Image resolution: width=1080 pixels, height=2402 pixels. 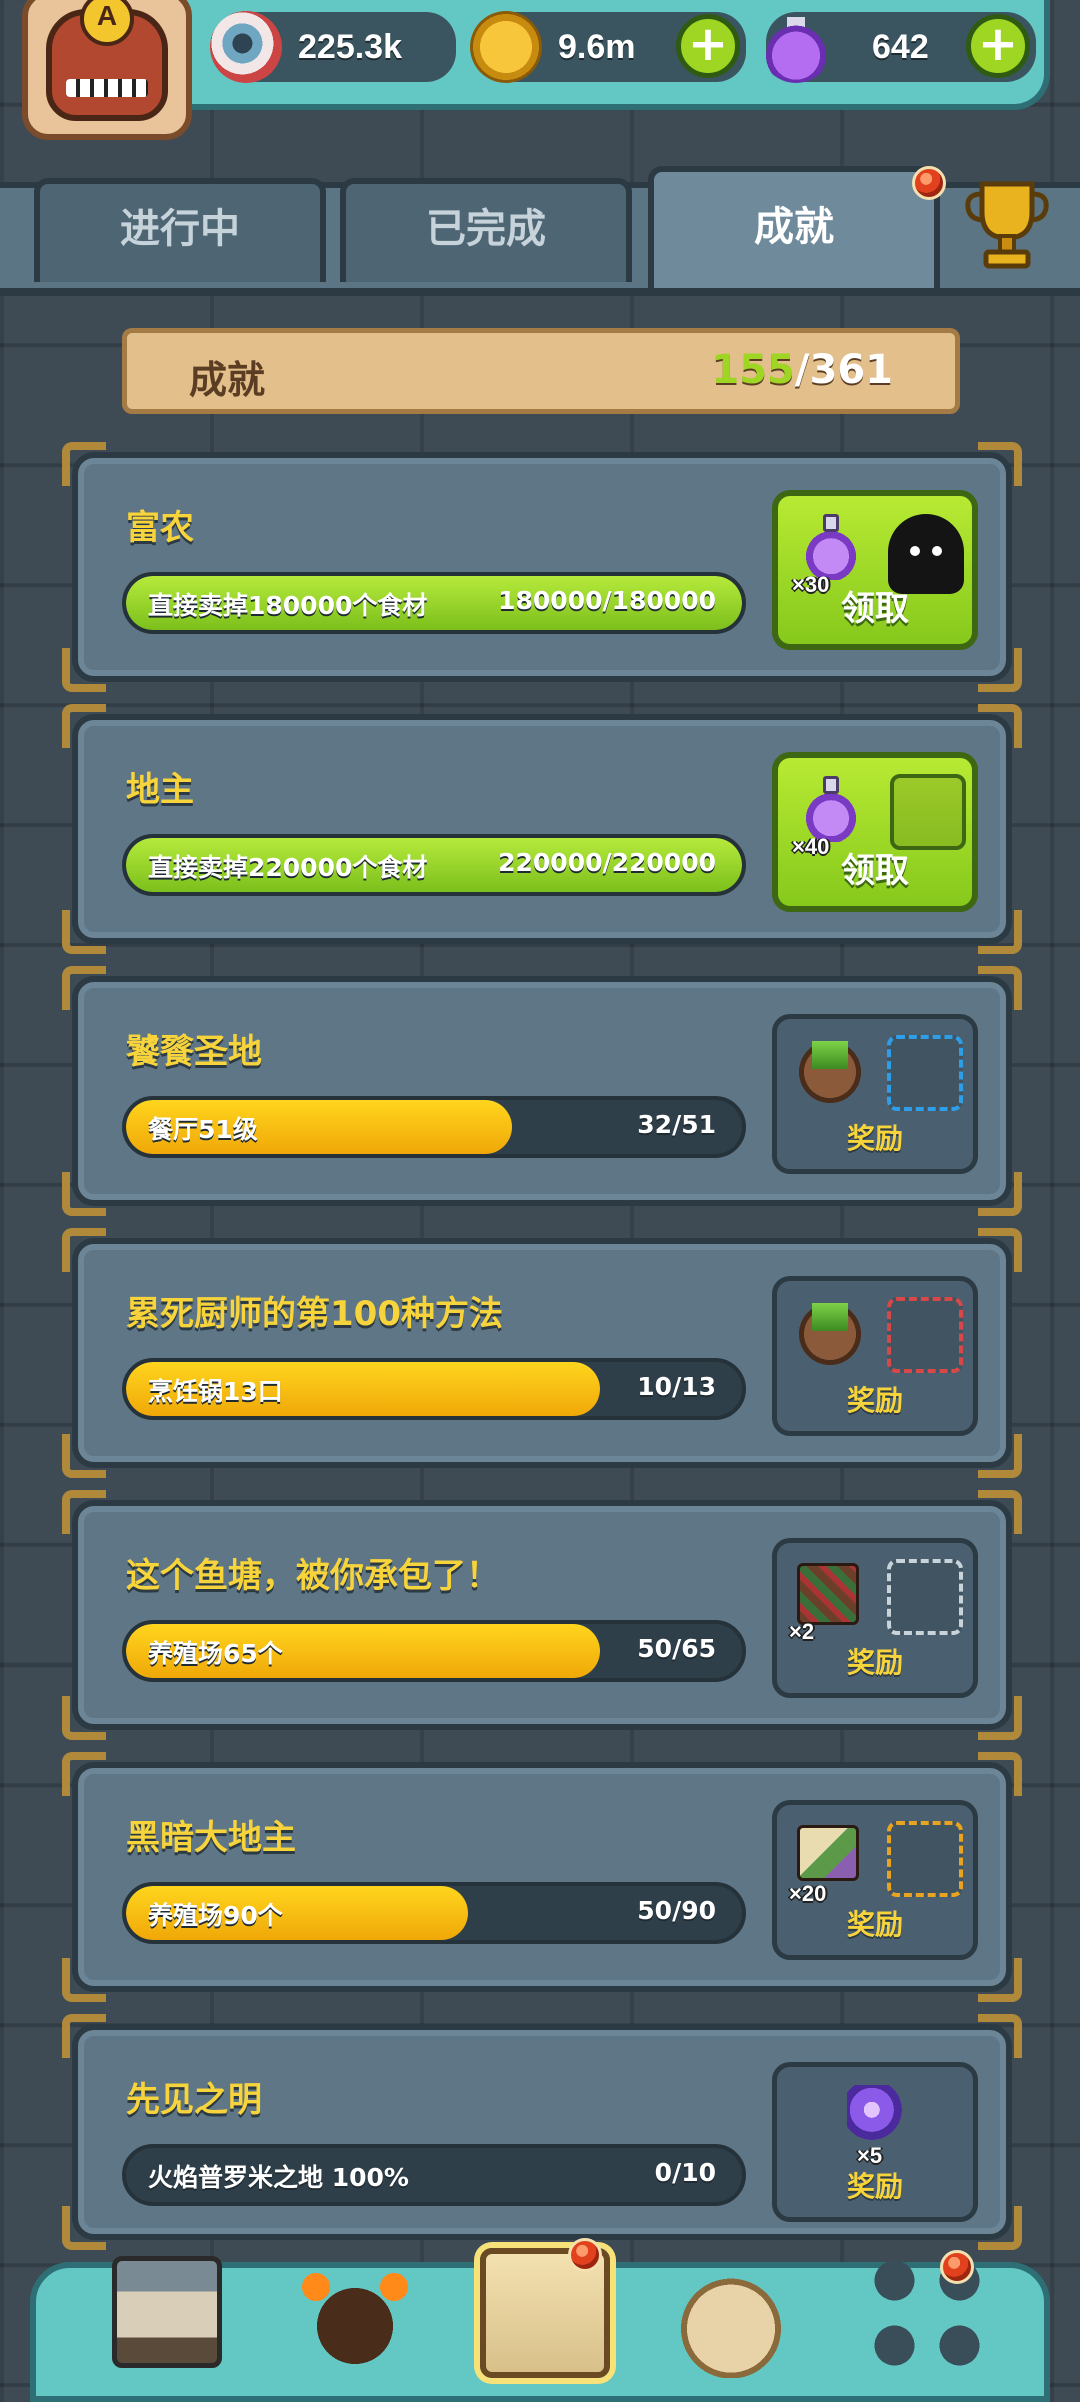 What do you see at coordinates (843, 370) in the screenshot?
I see `summary-total: /361` at bounding box center [843, 370].